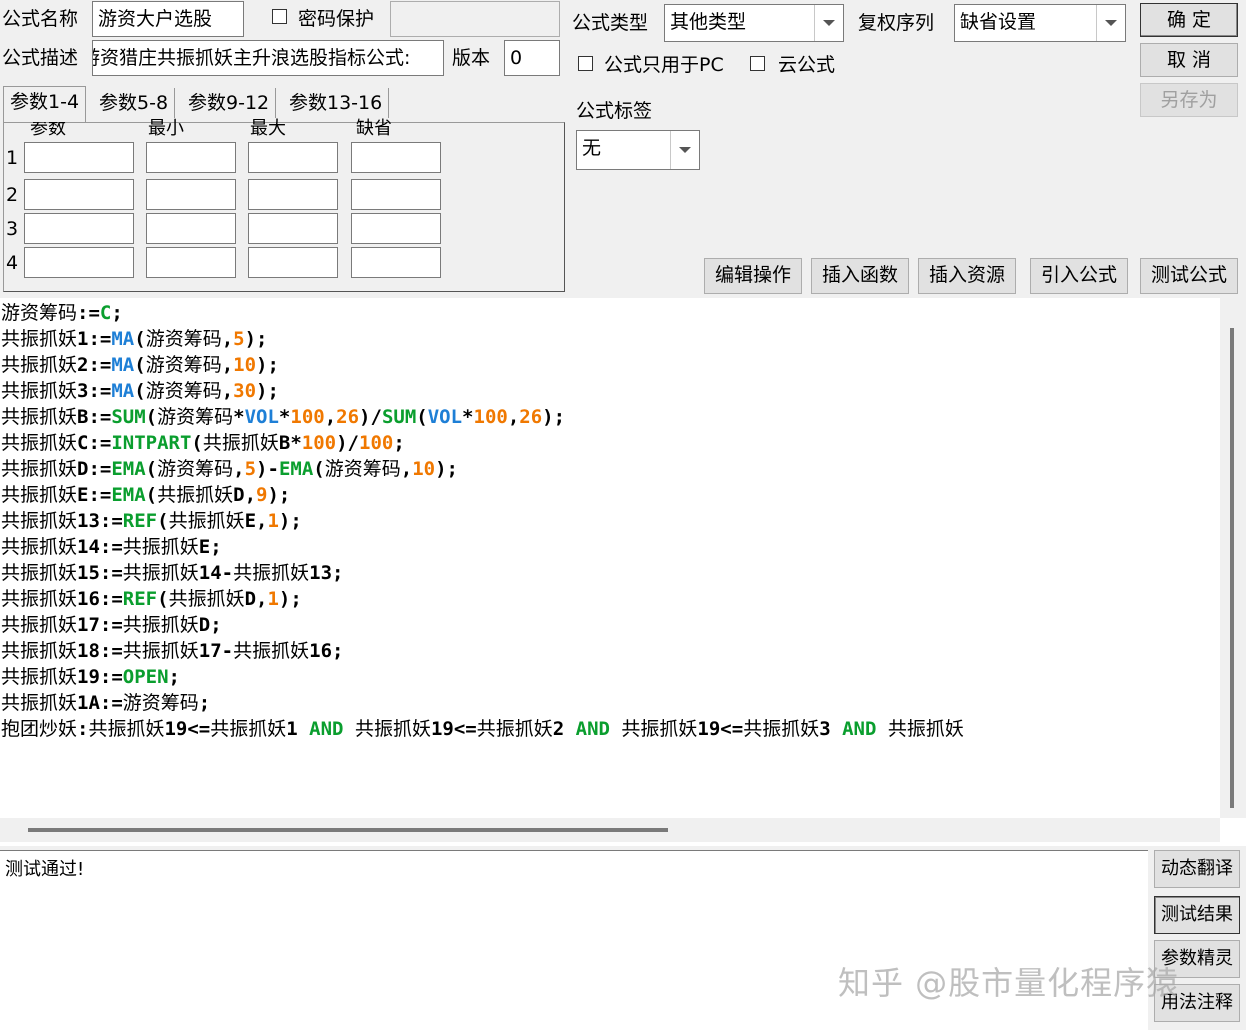 The image size is (1246, 1030). What do you see at coordinates (146, 495) in the screenshot?
I see `code-line: 共振抓妖E:=EMA(共振抓妖D,9);` at bounding box center [146, 495].